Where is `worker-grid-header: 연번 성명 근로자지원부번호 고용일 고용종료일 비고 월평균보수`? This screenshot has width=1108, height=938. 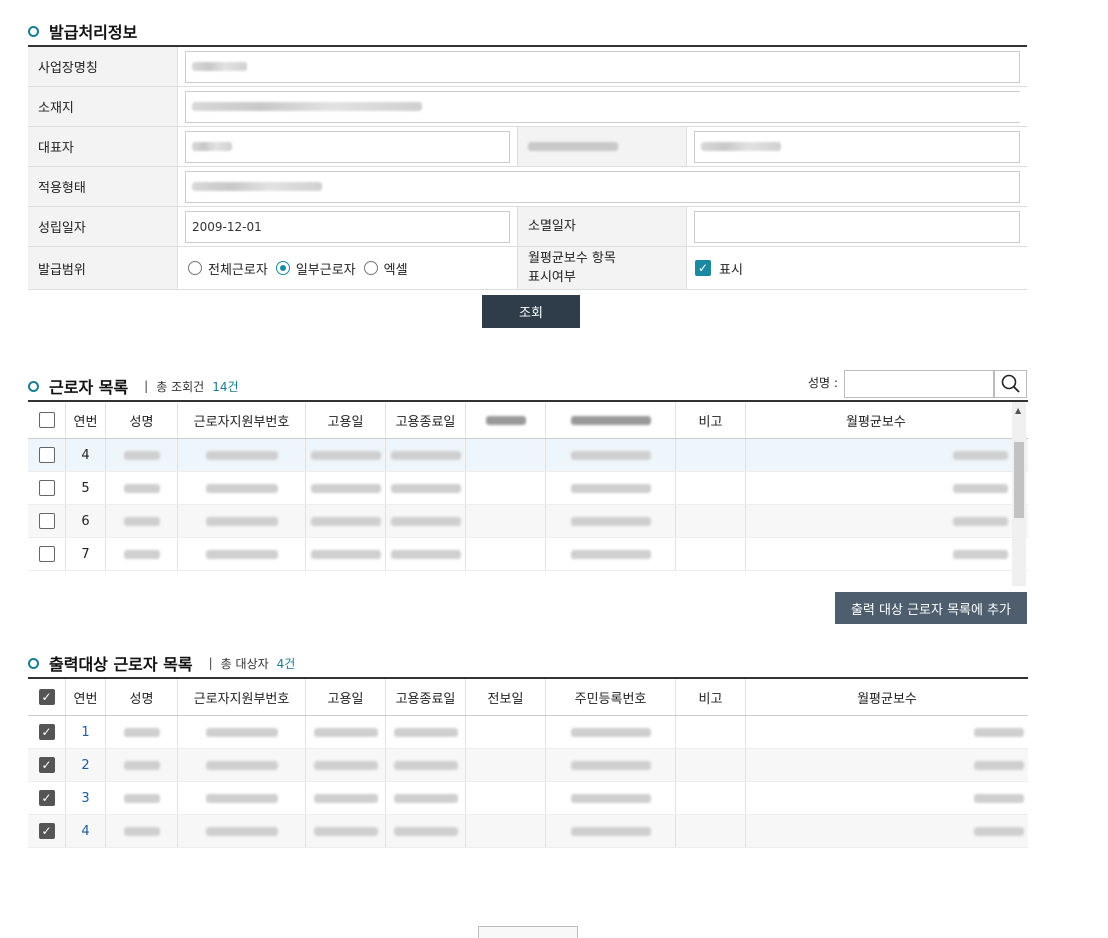 worker-grid-header: 연번 성명 근로자지원부번호 고용일 고용종료일 비고 월평균보수 is located at coordinates (528, 420).